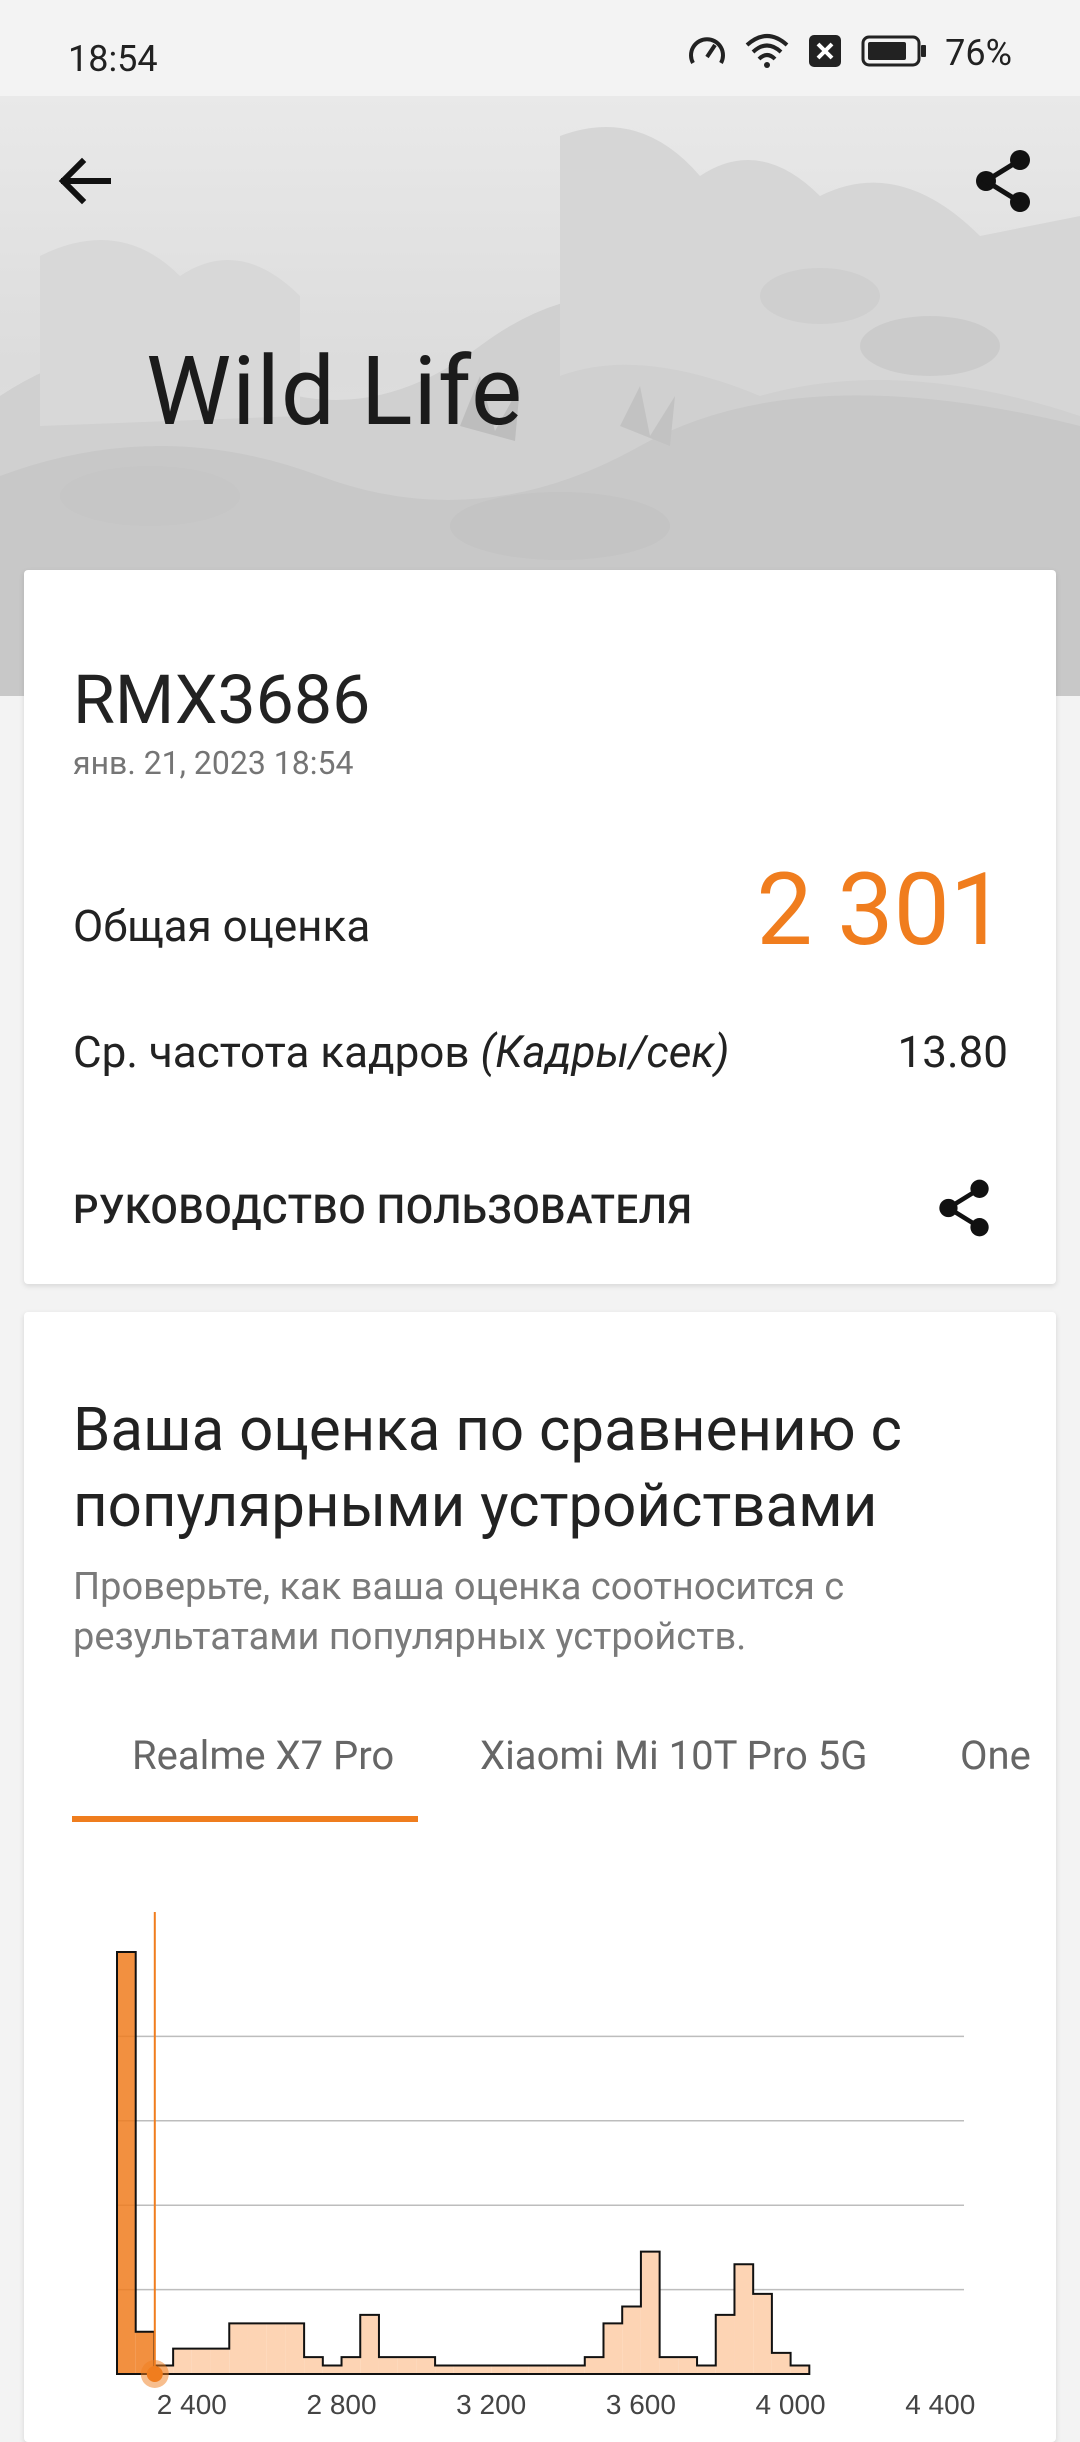 This screenshot has height=2442, width=1080. Describe the element at coordinates (978, 53) in the screenshot. I see `battery-percent: 76%` at that location.